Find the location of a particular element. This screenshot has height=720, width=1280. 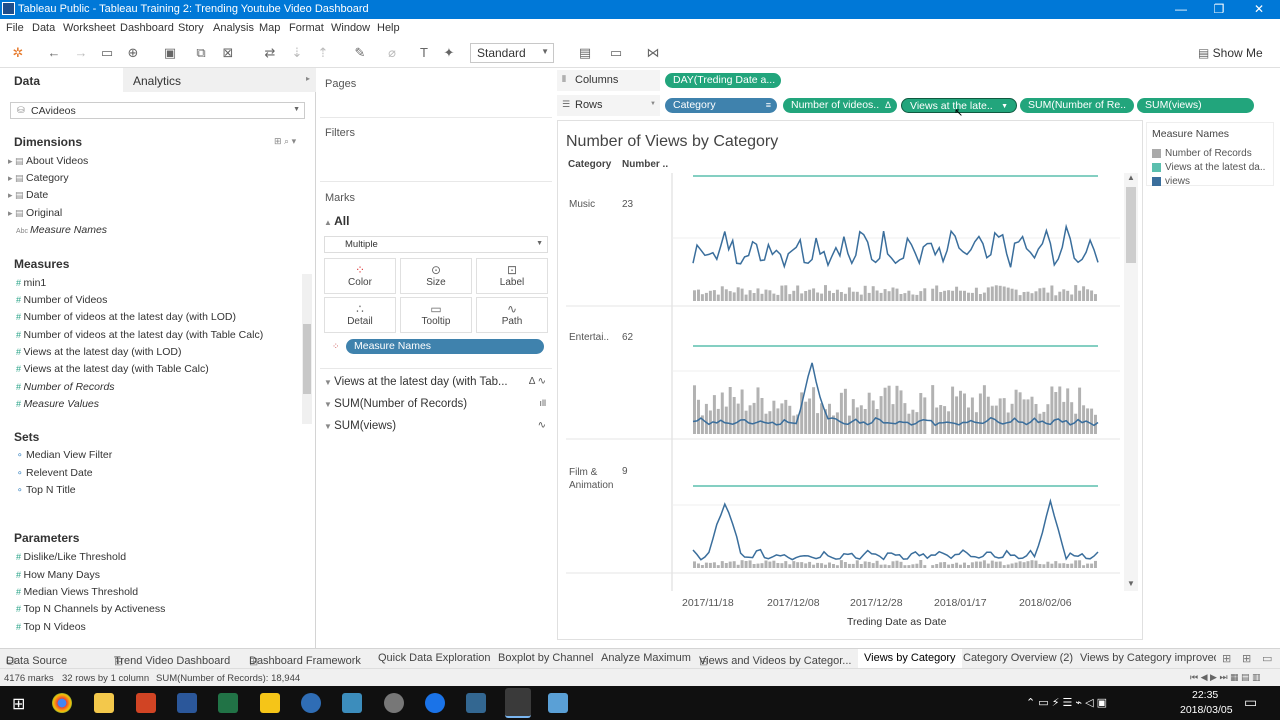

new-datasource-icon: ⊕ is located at coordinates (133, 53).